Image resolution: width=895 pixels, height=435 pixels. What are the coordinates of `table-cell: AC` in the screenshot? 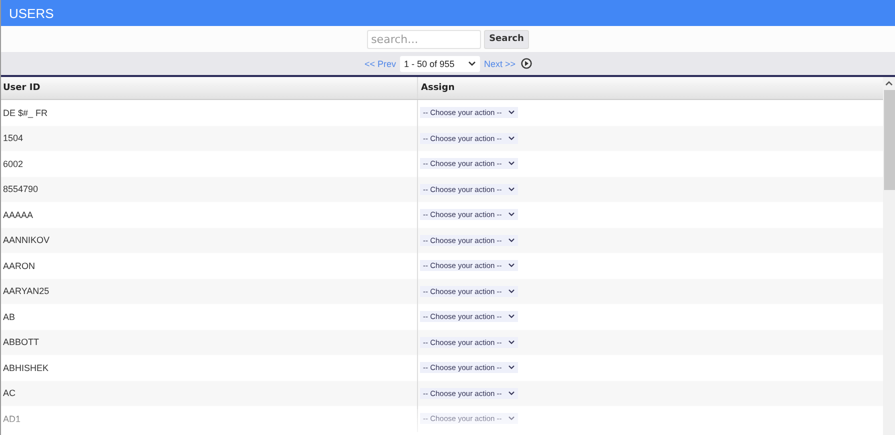 It's located at (9, 393).